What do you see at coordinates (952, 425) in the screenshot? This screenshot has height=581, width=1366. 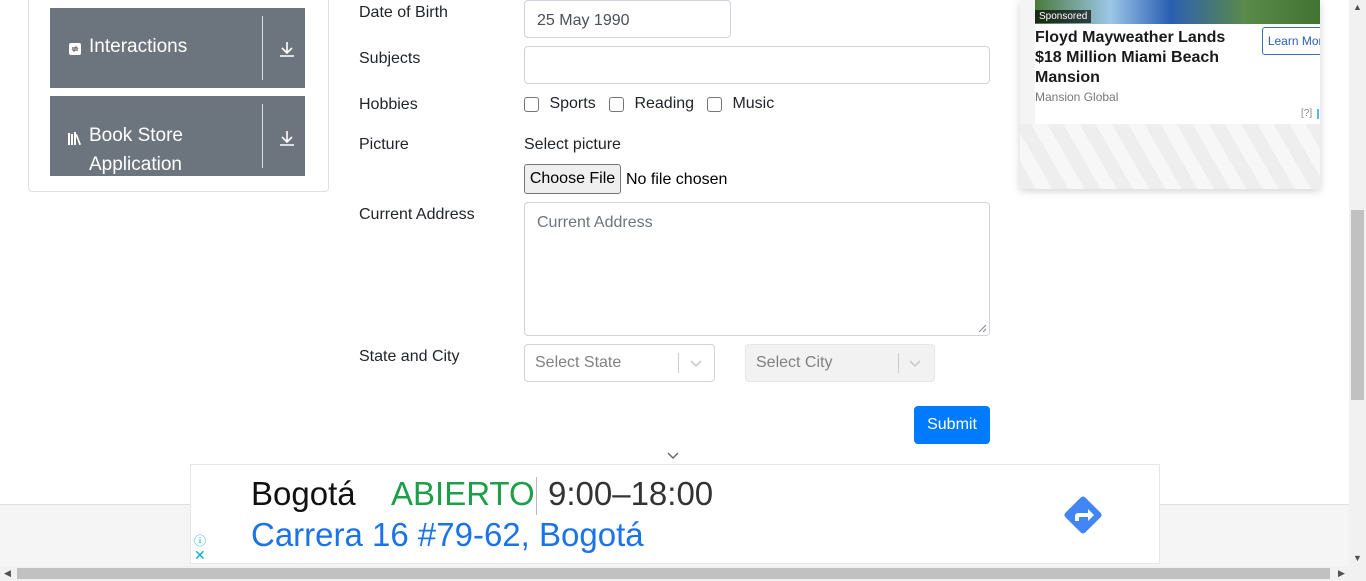 I see `submit-button: Submit` at bounding box center [952, 425].